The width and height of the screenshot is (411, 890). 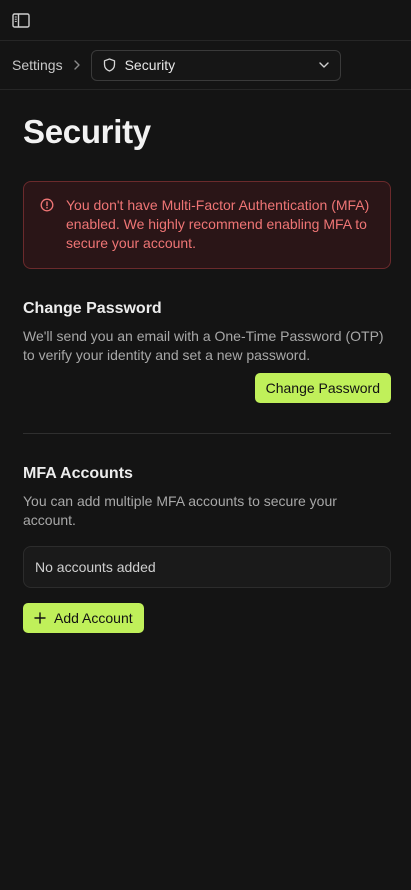 I want to click on breadcrumb: Settings Security, so click(x=205, y=65).